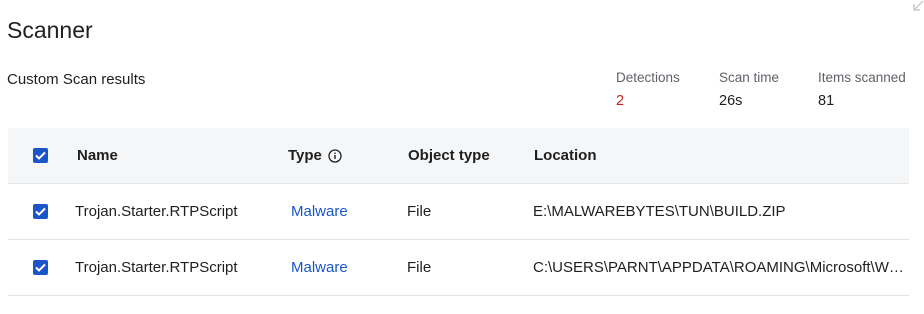 This screenshot has width=924, height=314. I want to click on scan-time-stat: Scan time 26s, so click(749, 89).